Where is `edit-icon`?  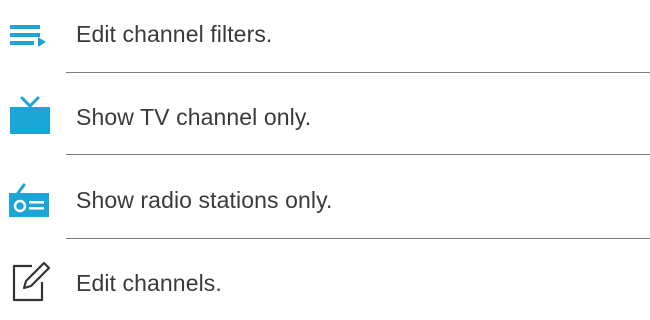 edit-icon is located at coordinates (30, 282).